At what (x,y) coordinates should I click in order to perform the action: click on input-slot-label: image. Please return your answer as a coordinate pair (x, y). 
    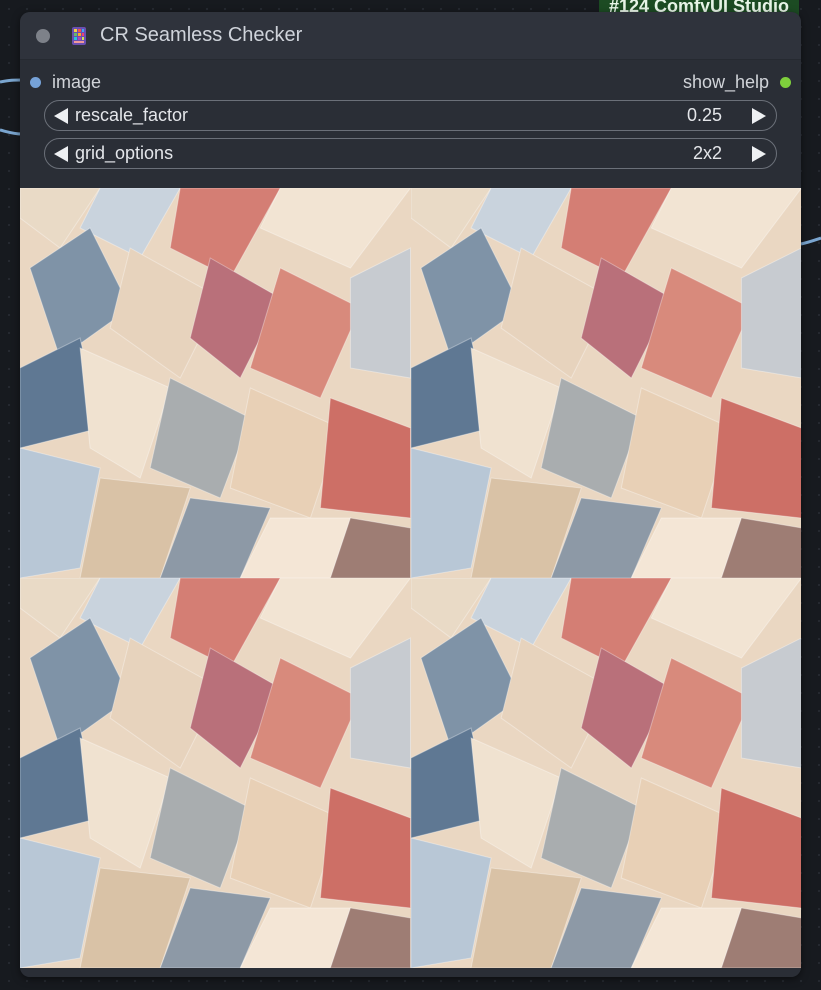
    Looking at the image, I should click on (77, 82).